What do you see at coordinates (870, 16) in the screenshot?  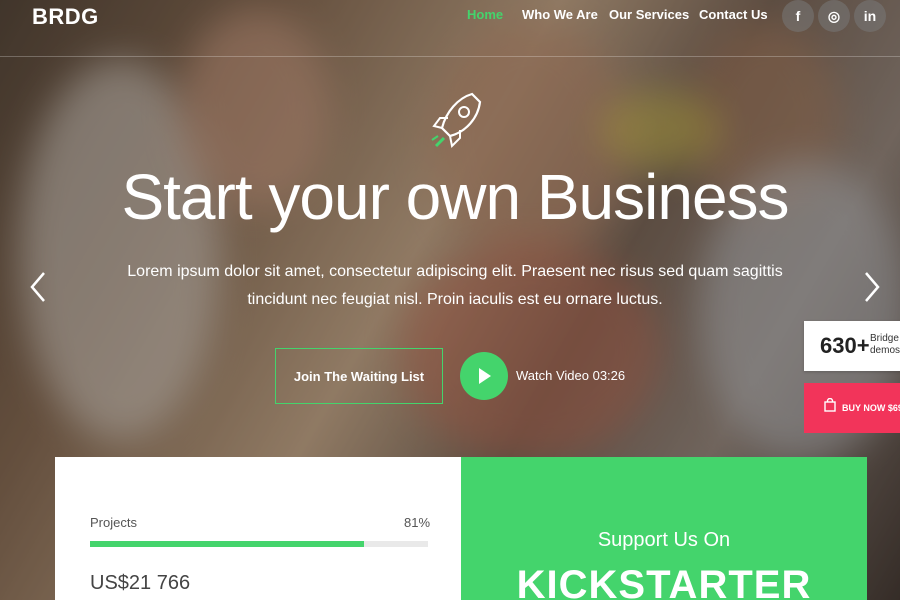 I see `linkedin-icon: in` at bounding box center [870, 16].